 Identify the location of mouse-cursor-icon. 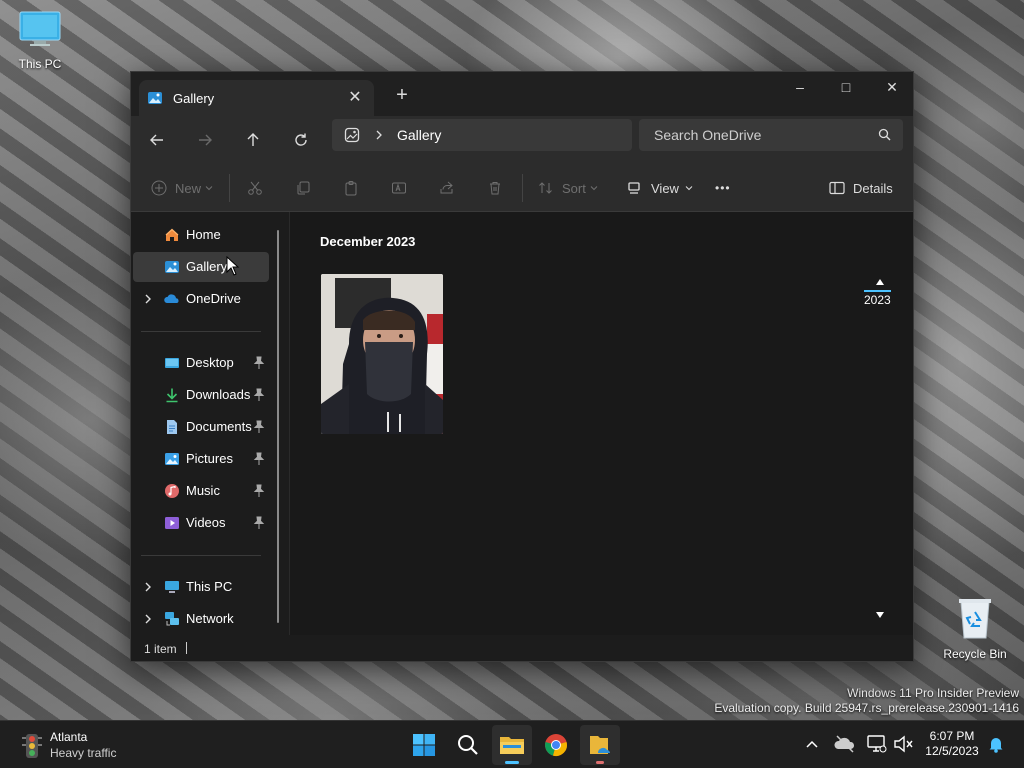
(233, 266).